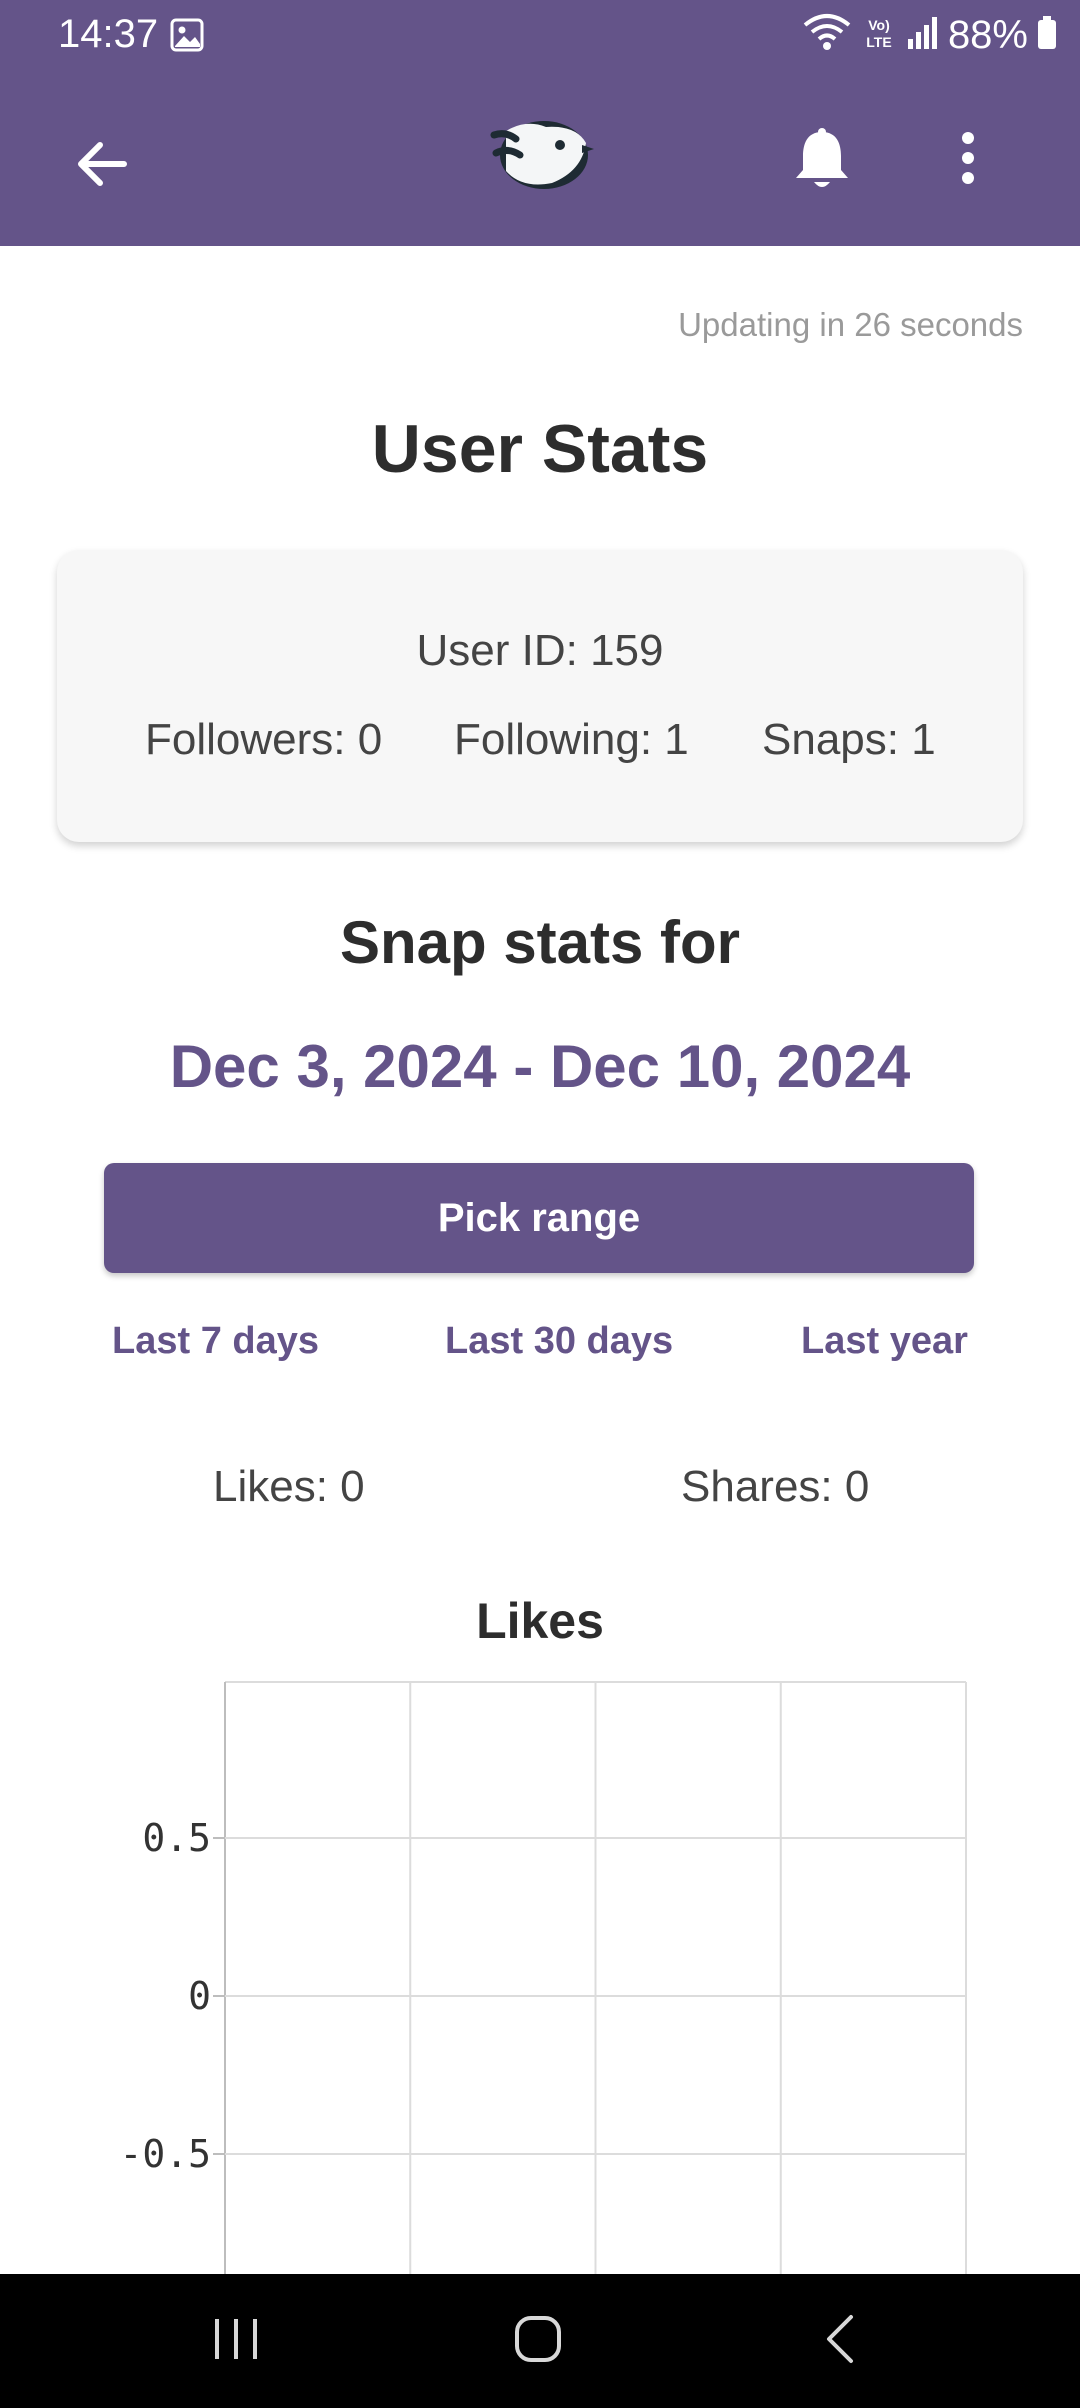 The height and width of the screenshot is (2408, 1080). I want to click on bell-icon, so click(822, 160).